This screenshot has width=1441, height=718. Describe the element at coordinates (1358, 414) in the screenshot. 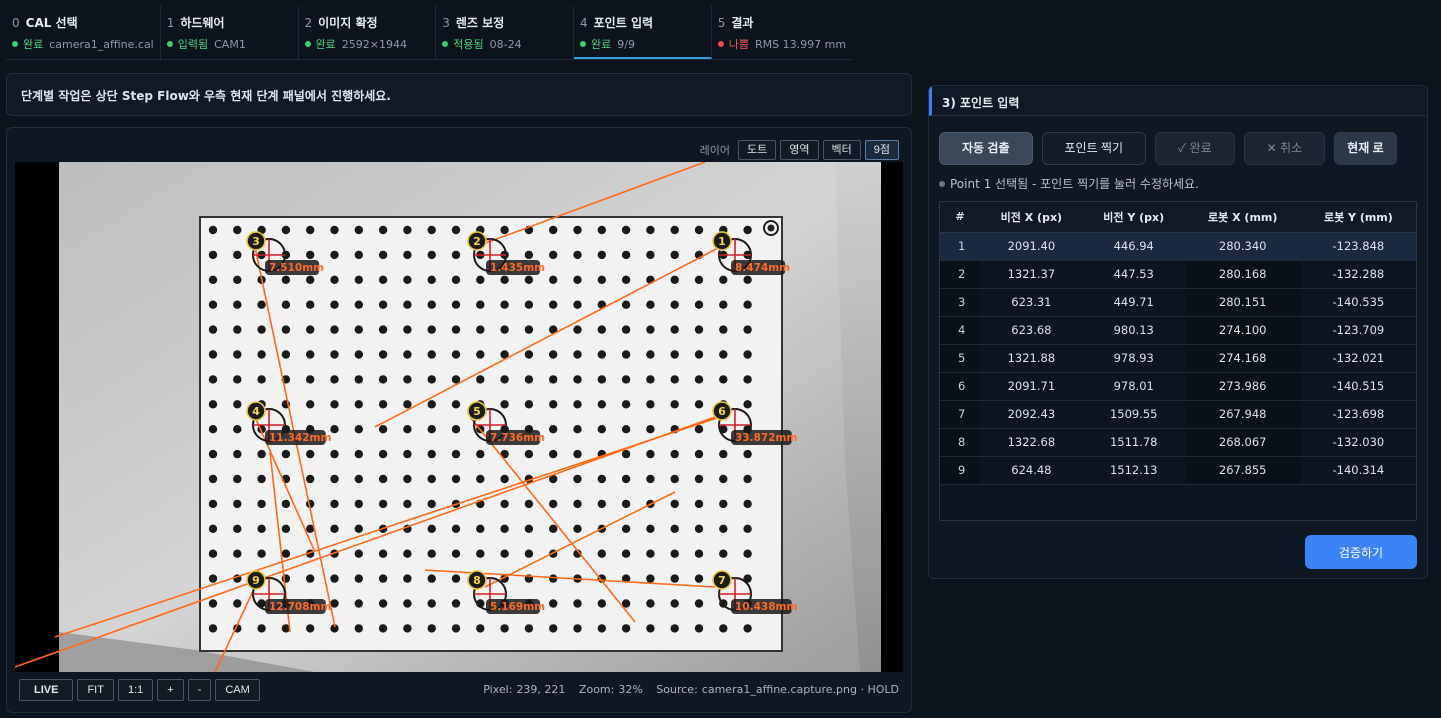

I see `table-cell: -123.698` at that location.